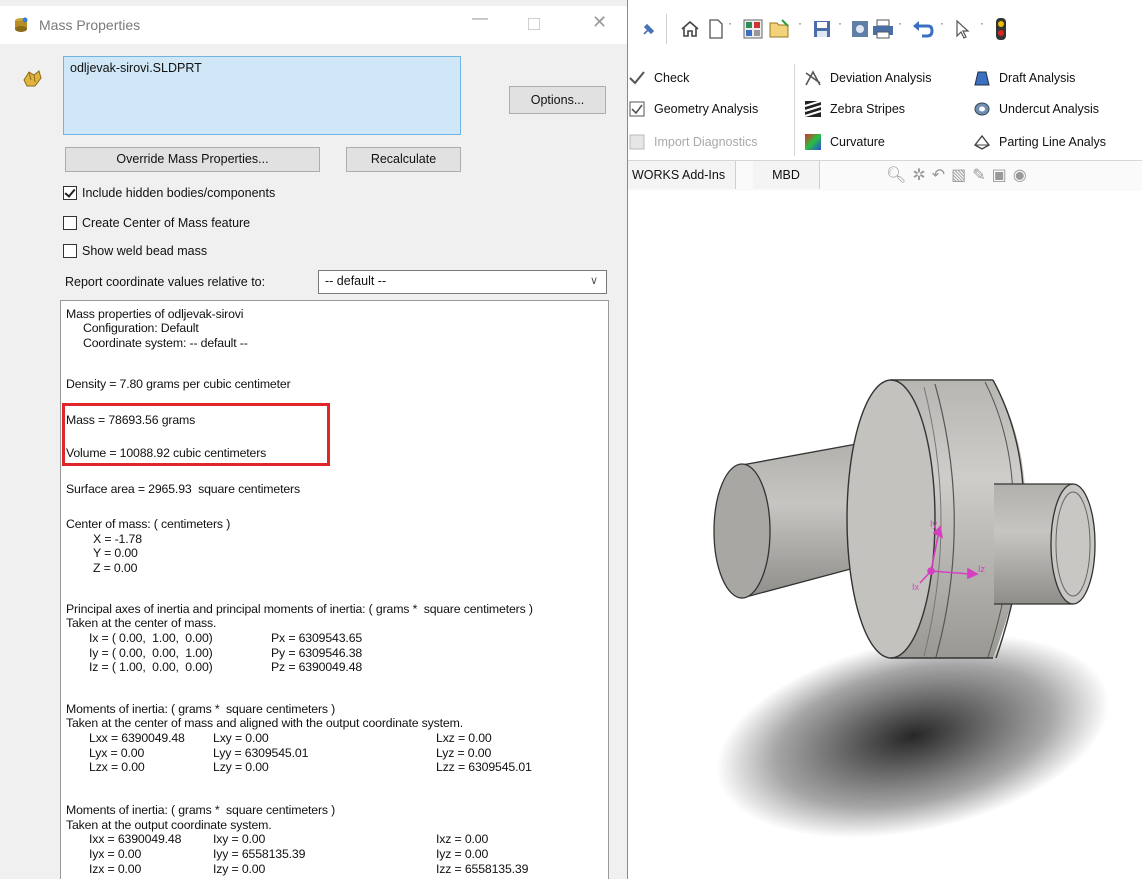 The image size is (1142, 879). I want to click on undercut-analysis-button: Undercut Analysis, so click(1036, 109).